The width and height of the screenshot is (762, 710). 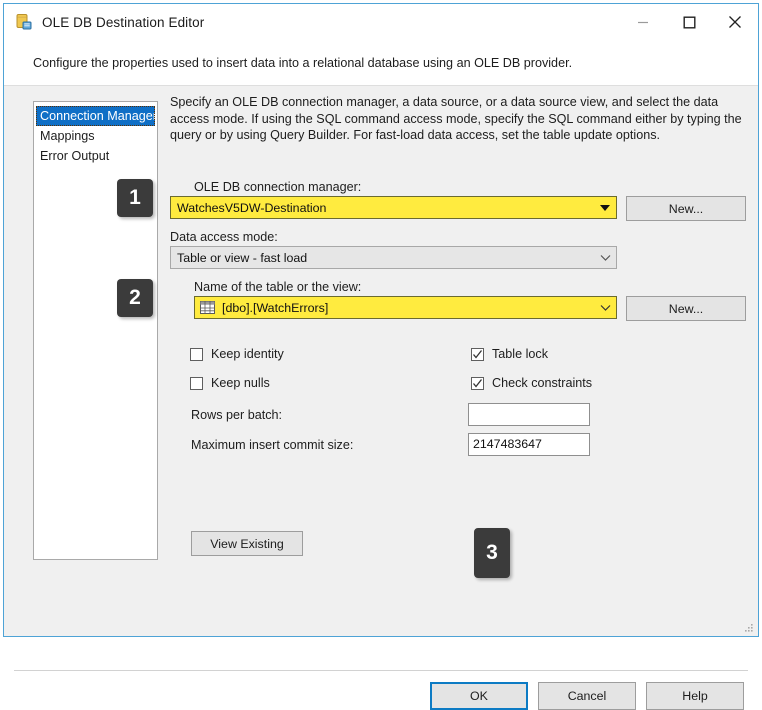 What do you see at coordinates (393, 207) in the screenshot?
I see `connection-manager-combobox: WatchesV5DW-Destination` at bounding box center [393, 207].